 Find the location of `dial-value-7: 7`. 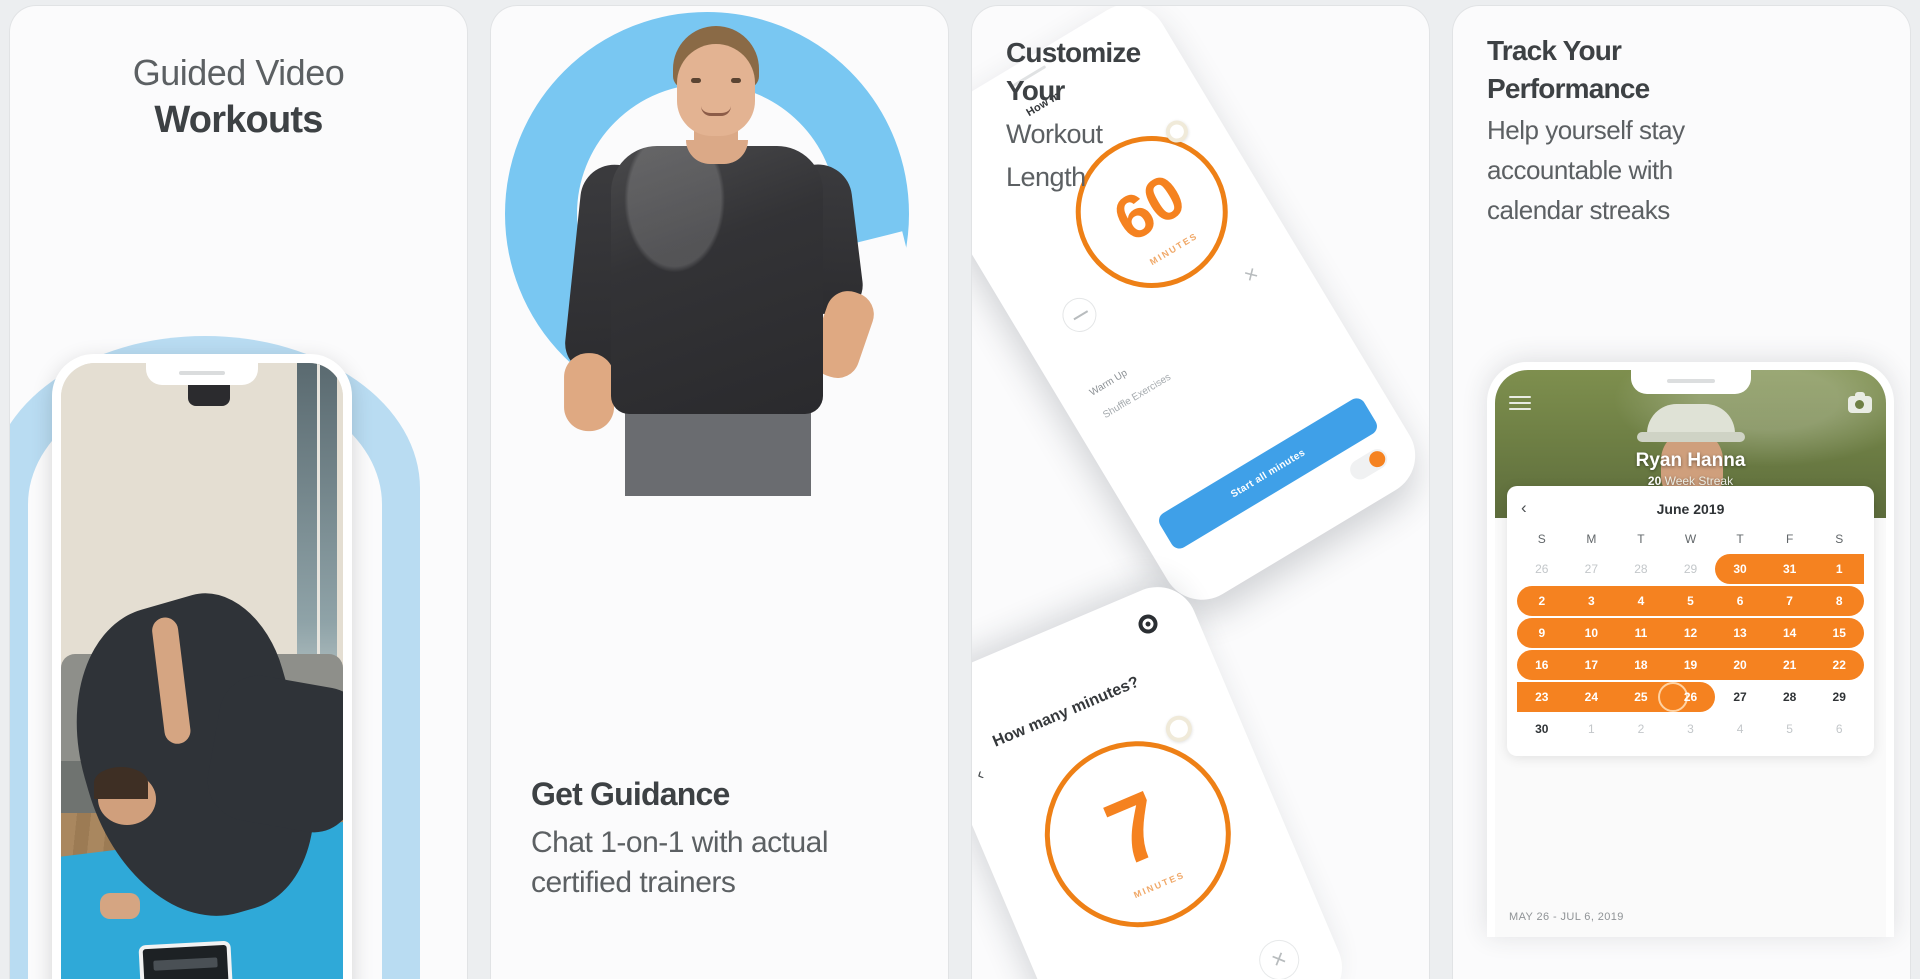

dial-value-7: 7 is located at coordinates (1136, 829).